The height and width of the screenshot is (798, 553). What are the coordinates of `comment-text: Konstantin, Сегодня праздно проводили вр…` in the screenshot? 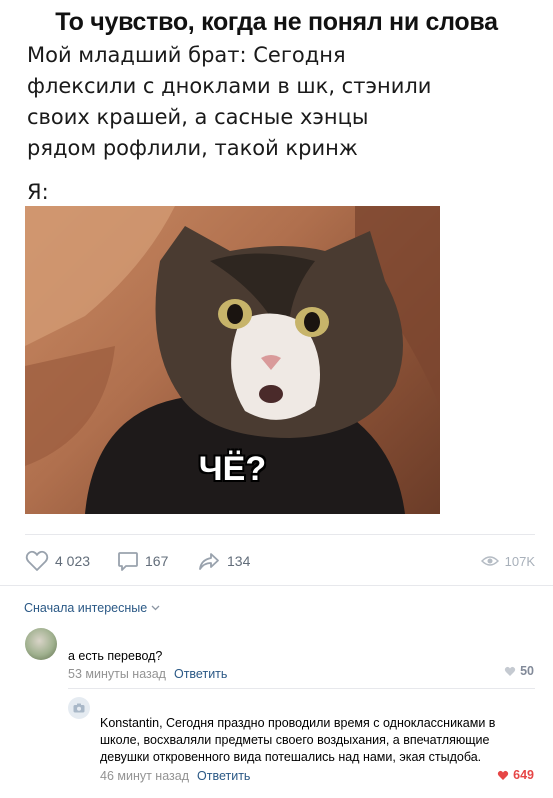 It's located at (298, 740).